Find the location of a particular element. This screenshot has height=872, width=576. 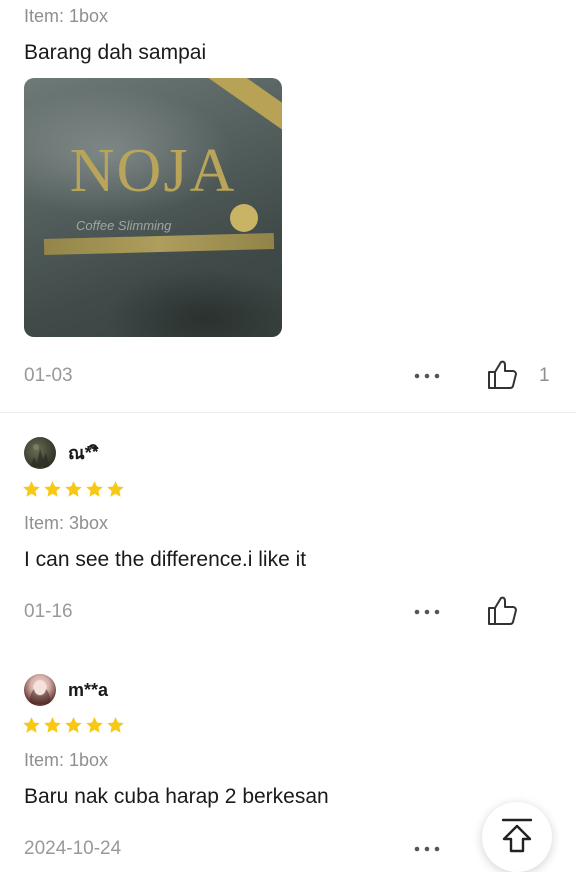

review-date: 01-03 is located at coordinates (48, 375).